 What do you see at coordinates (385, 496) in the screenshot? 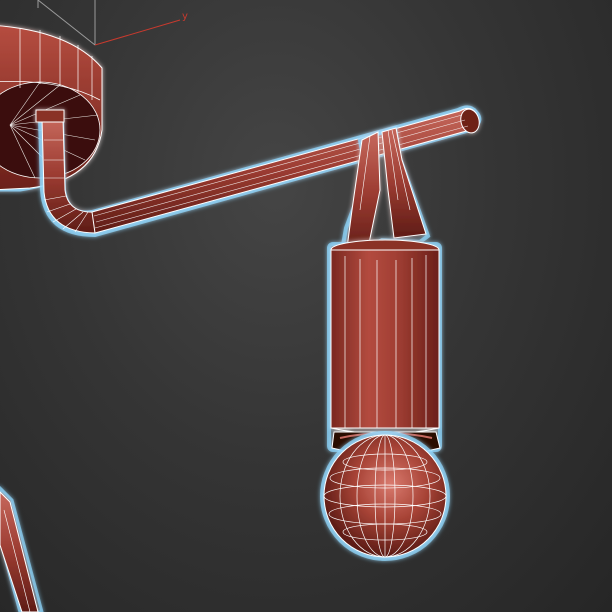
I see `bulb-sphere` at bounding box center [385, 496].